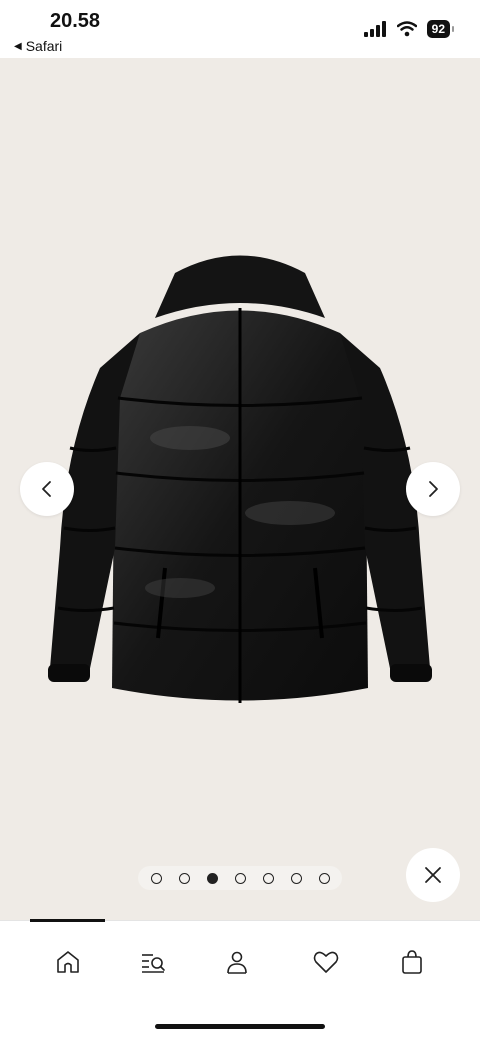 Image resolution: width=480 pixels, height=1039 pixels. I want to click on account-icon, so click(237, 962).